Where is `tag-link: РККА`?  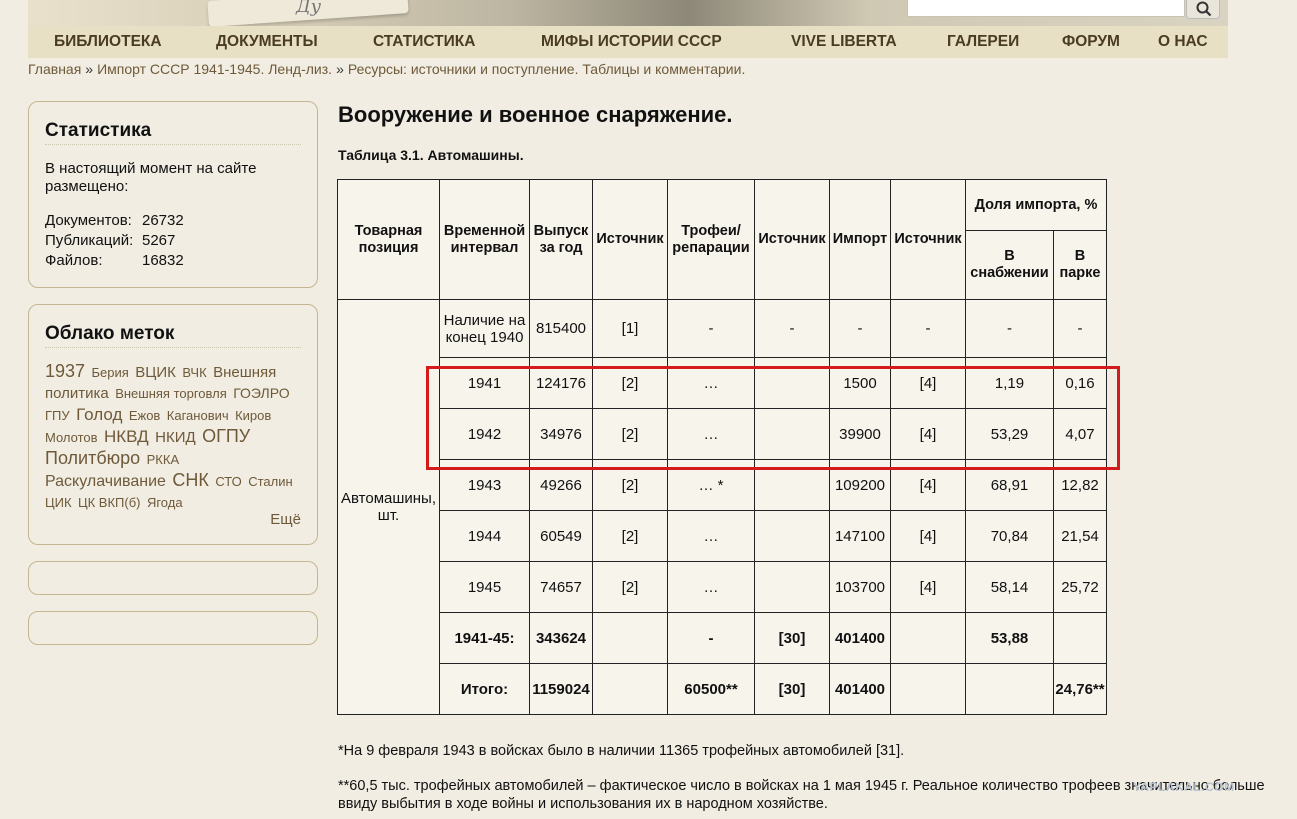
tag-link: РККА is located at coordinates (163, 459).